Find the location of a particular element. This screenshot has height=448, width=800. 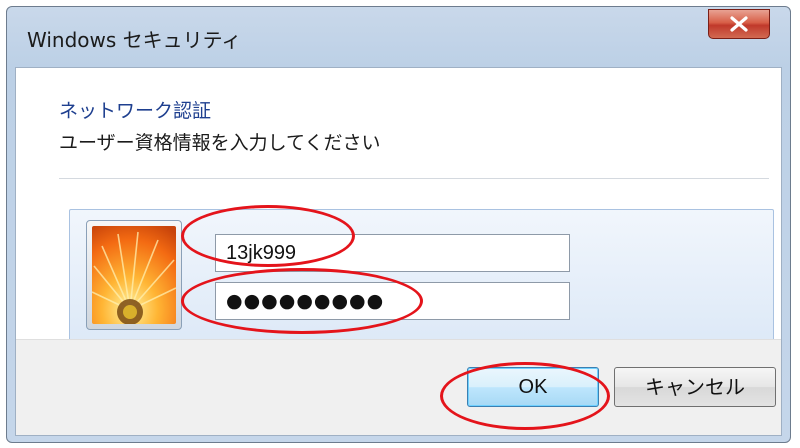

cancel-button: キャンセル is located at coordinates (695, 387).